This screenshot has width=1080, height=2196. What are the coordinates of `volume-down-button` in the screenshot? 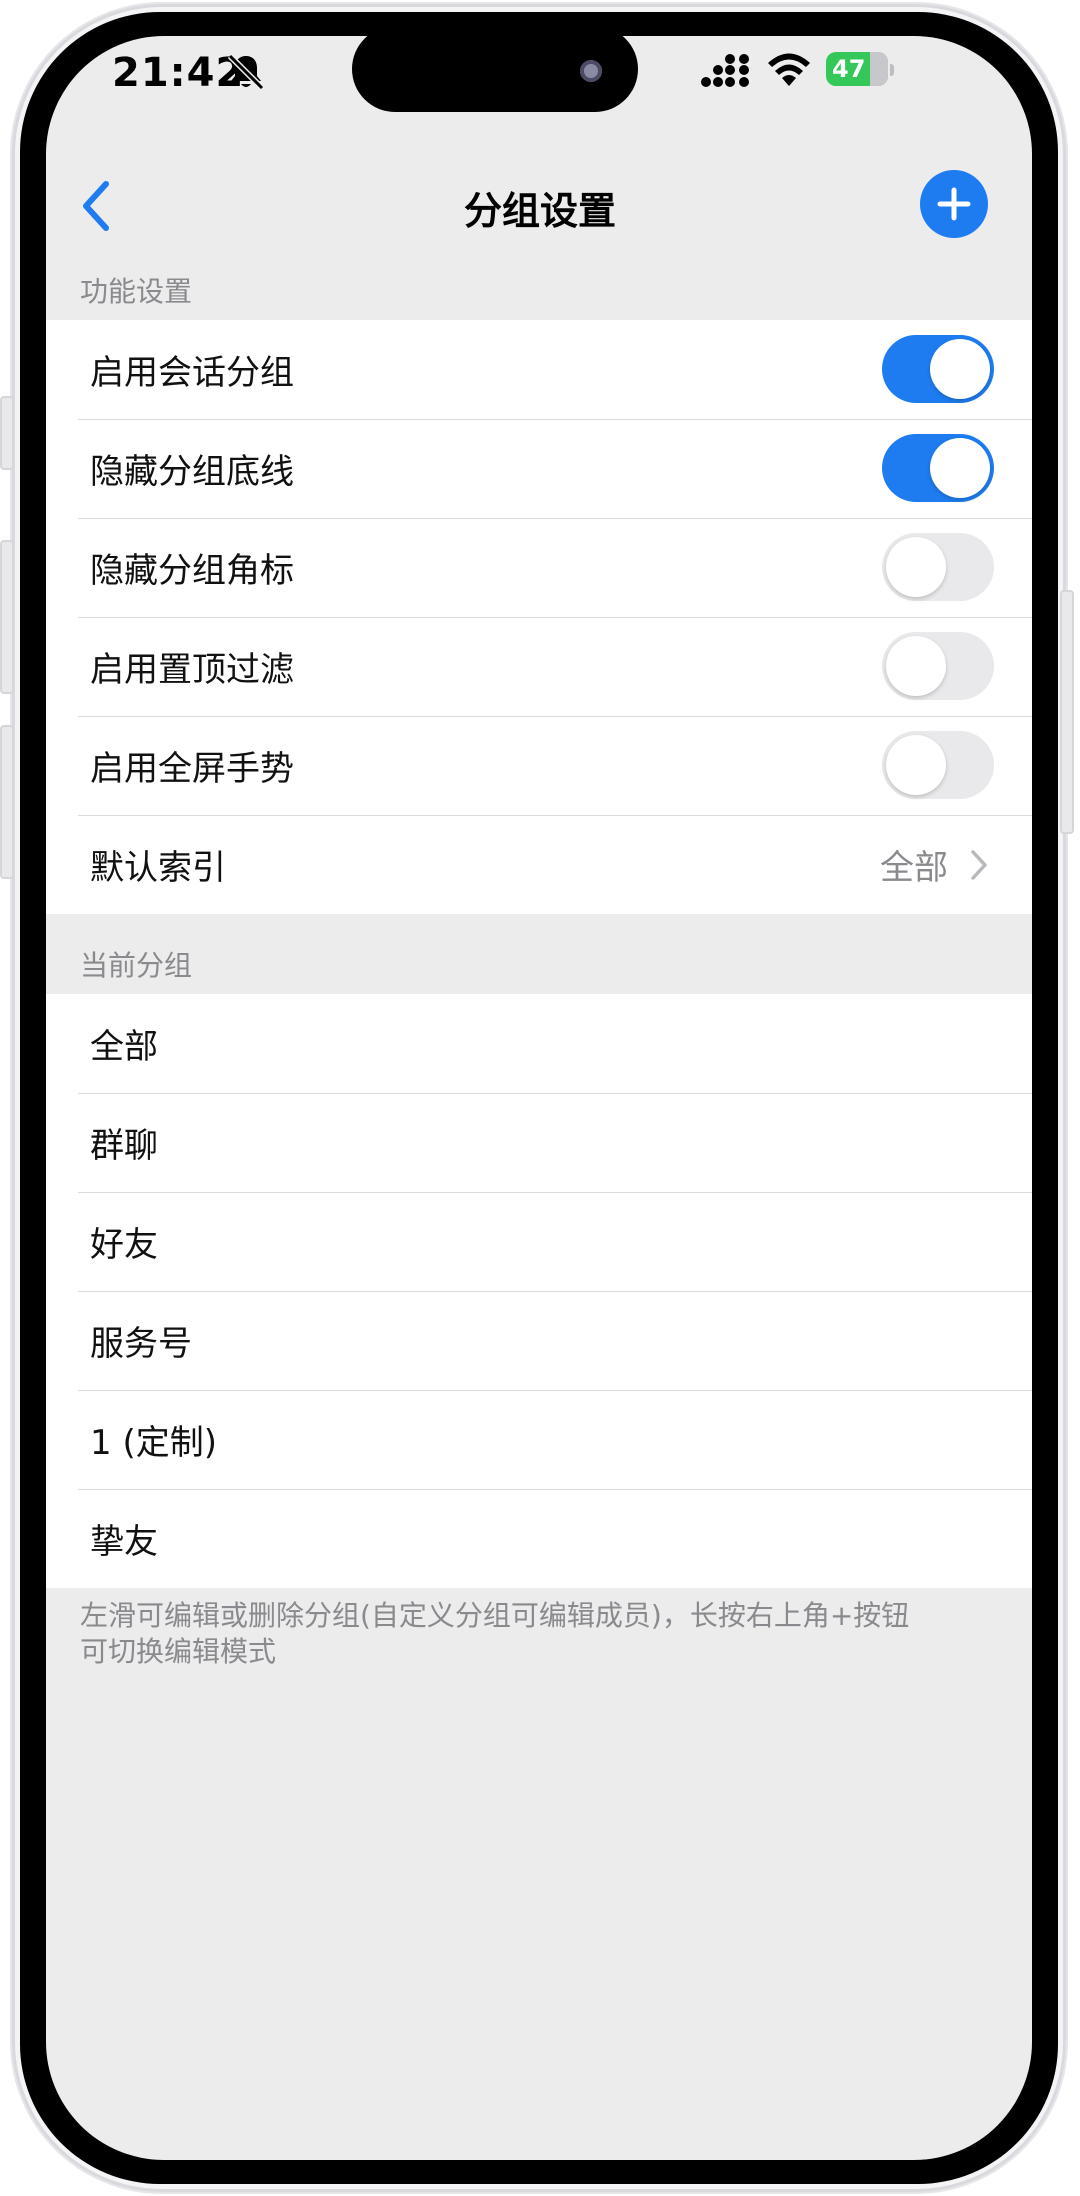 It's located at (7, 802).